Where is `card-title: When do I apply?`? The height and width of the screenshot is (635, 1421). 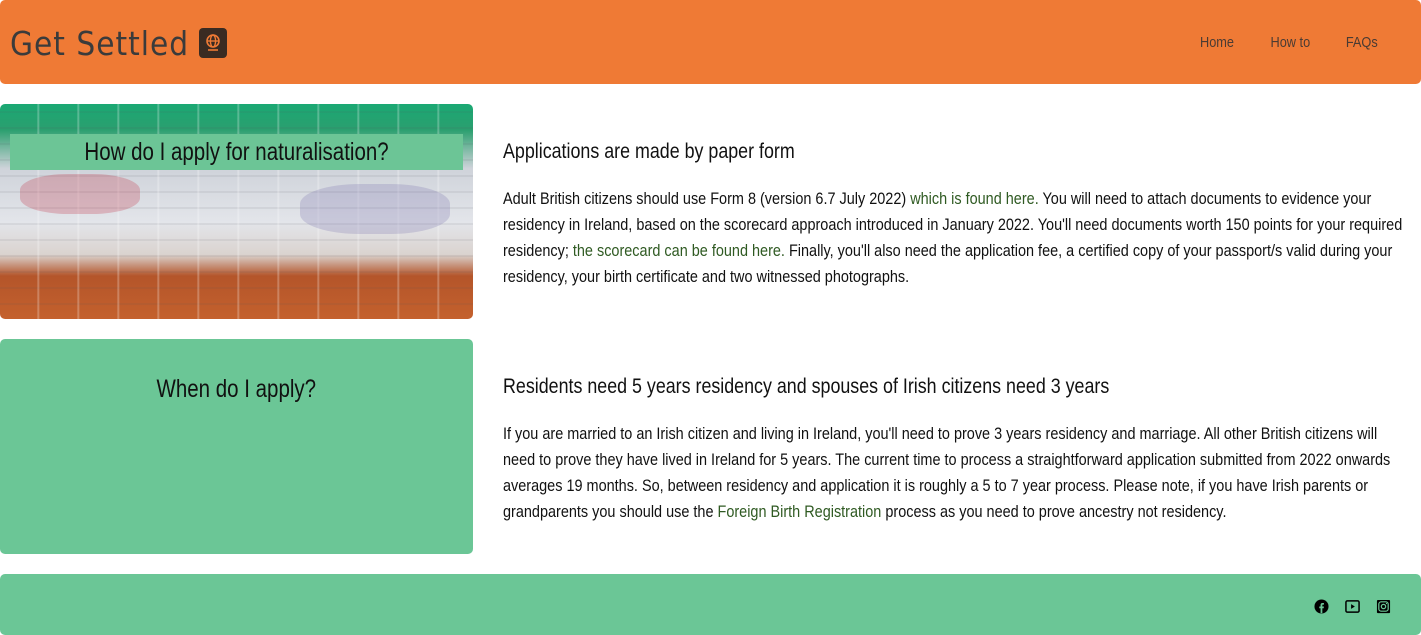
card-title: When do I apply? is located at coordinates (236, 388).